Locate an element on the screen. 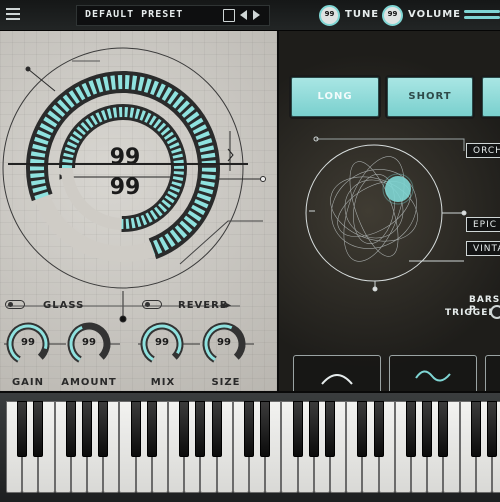 This screenshot has width=500, height=502. reverb-toggle is located at coordinates (152, 304).